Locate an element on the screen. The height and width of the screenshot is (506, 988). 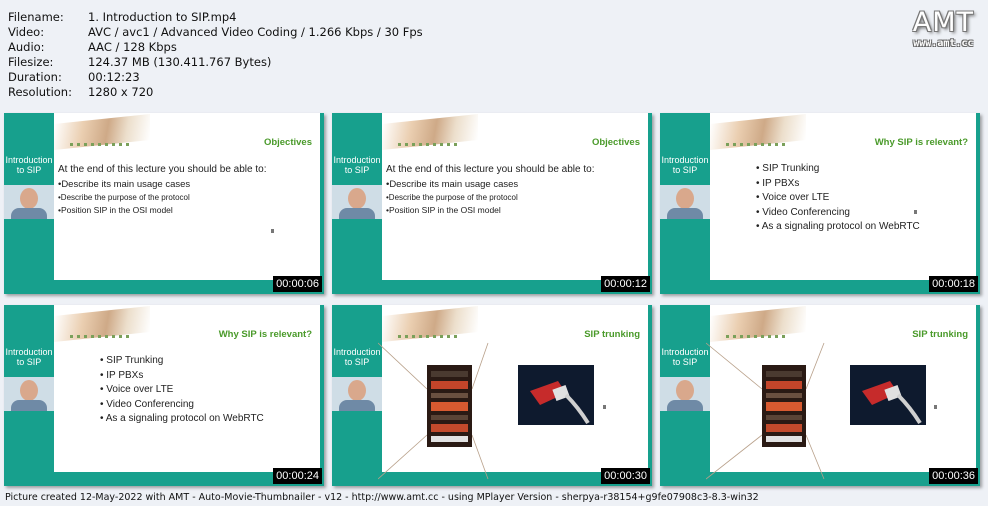
filename-label: Filename: is located at coordinates (36, 17).